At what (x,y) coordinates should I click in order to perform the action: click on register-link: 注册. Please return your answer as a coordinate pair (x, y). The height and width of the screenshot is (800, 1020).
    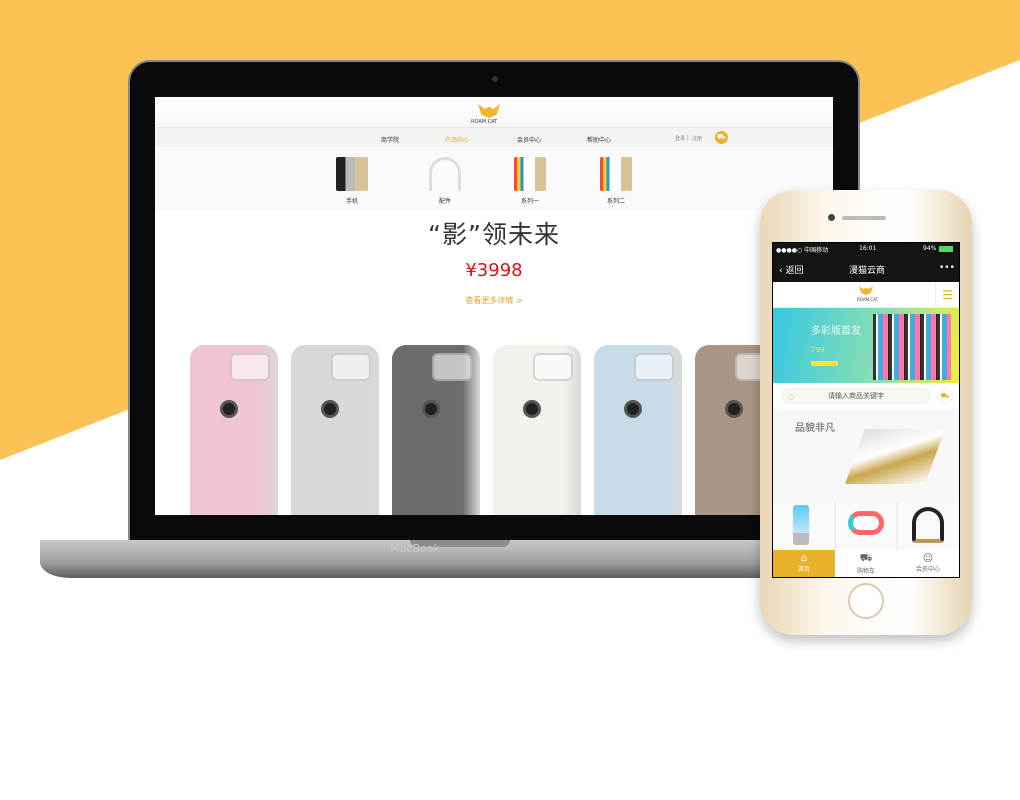
    Looking at the image, I should click on (697, 138).